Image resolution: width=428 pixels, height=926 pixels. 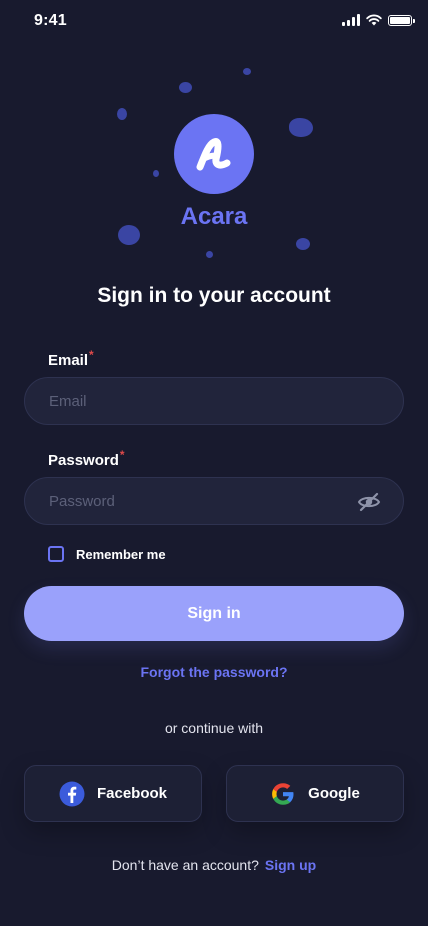 What do you see at coordinates (72, 794) in the screenshot?
I see `facebook-icon` at bounding box center [72, 794].